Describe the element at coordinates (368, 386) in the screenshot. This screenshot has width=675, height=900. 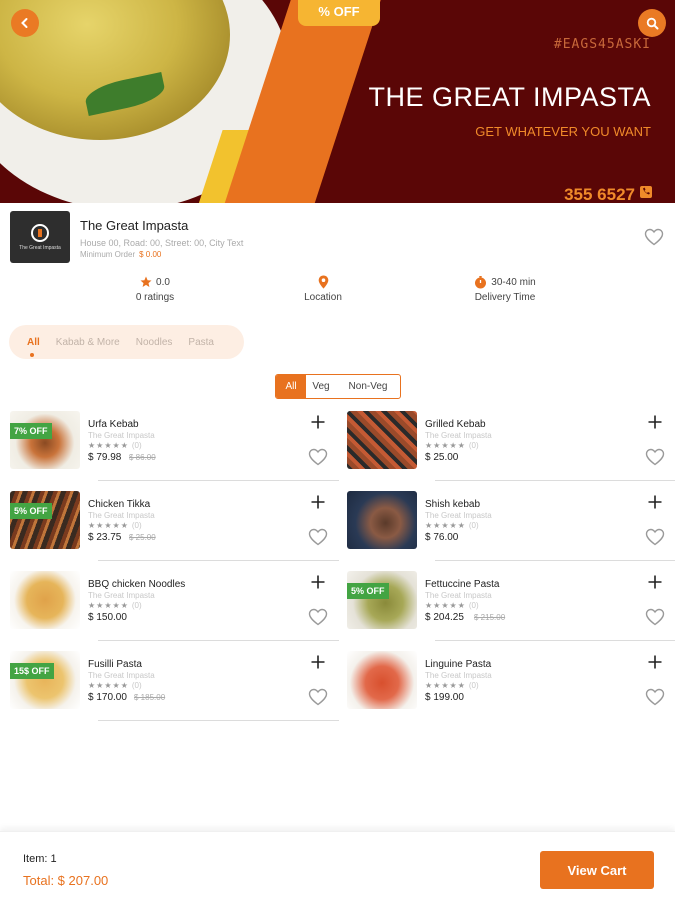
I see `filter-non-veg: Non-Veg` at that location.